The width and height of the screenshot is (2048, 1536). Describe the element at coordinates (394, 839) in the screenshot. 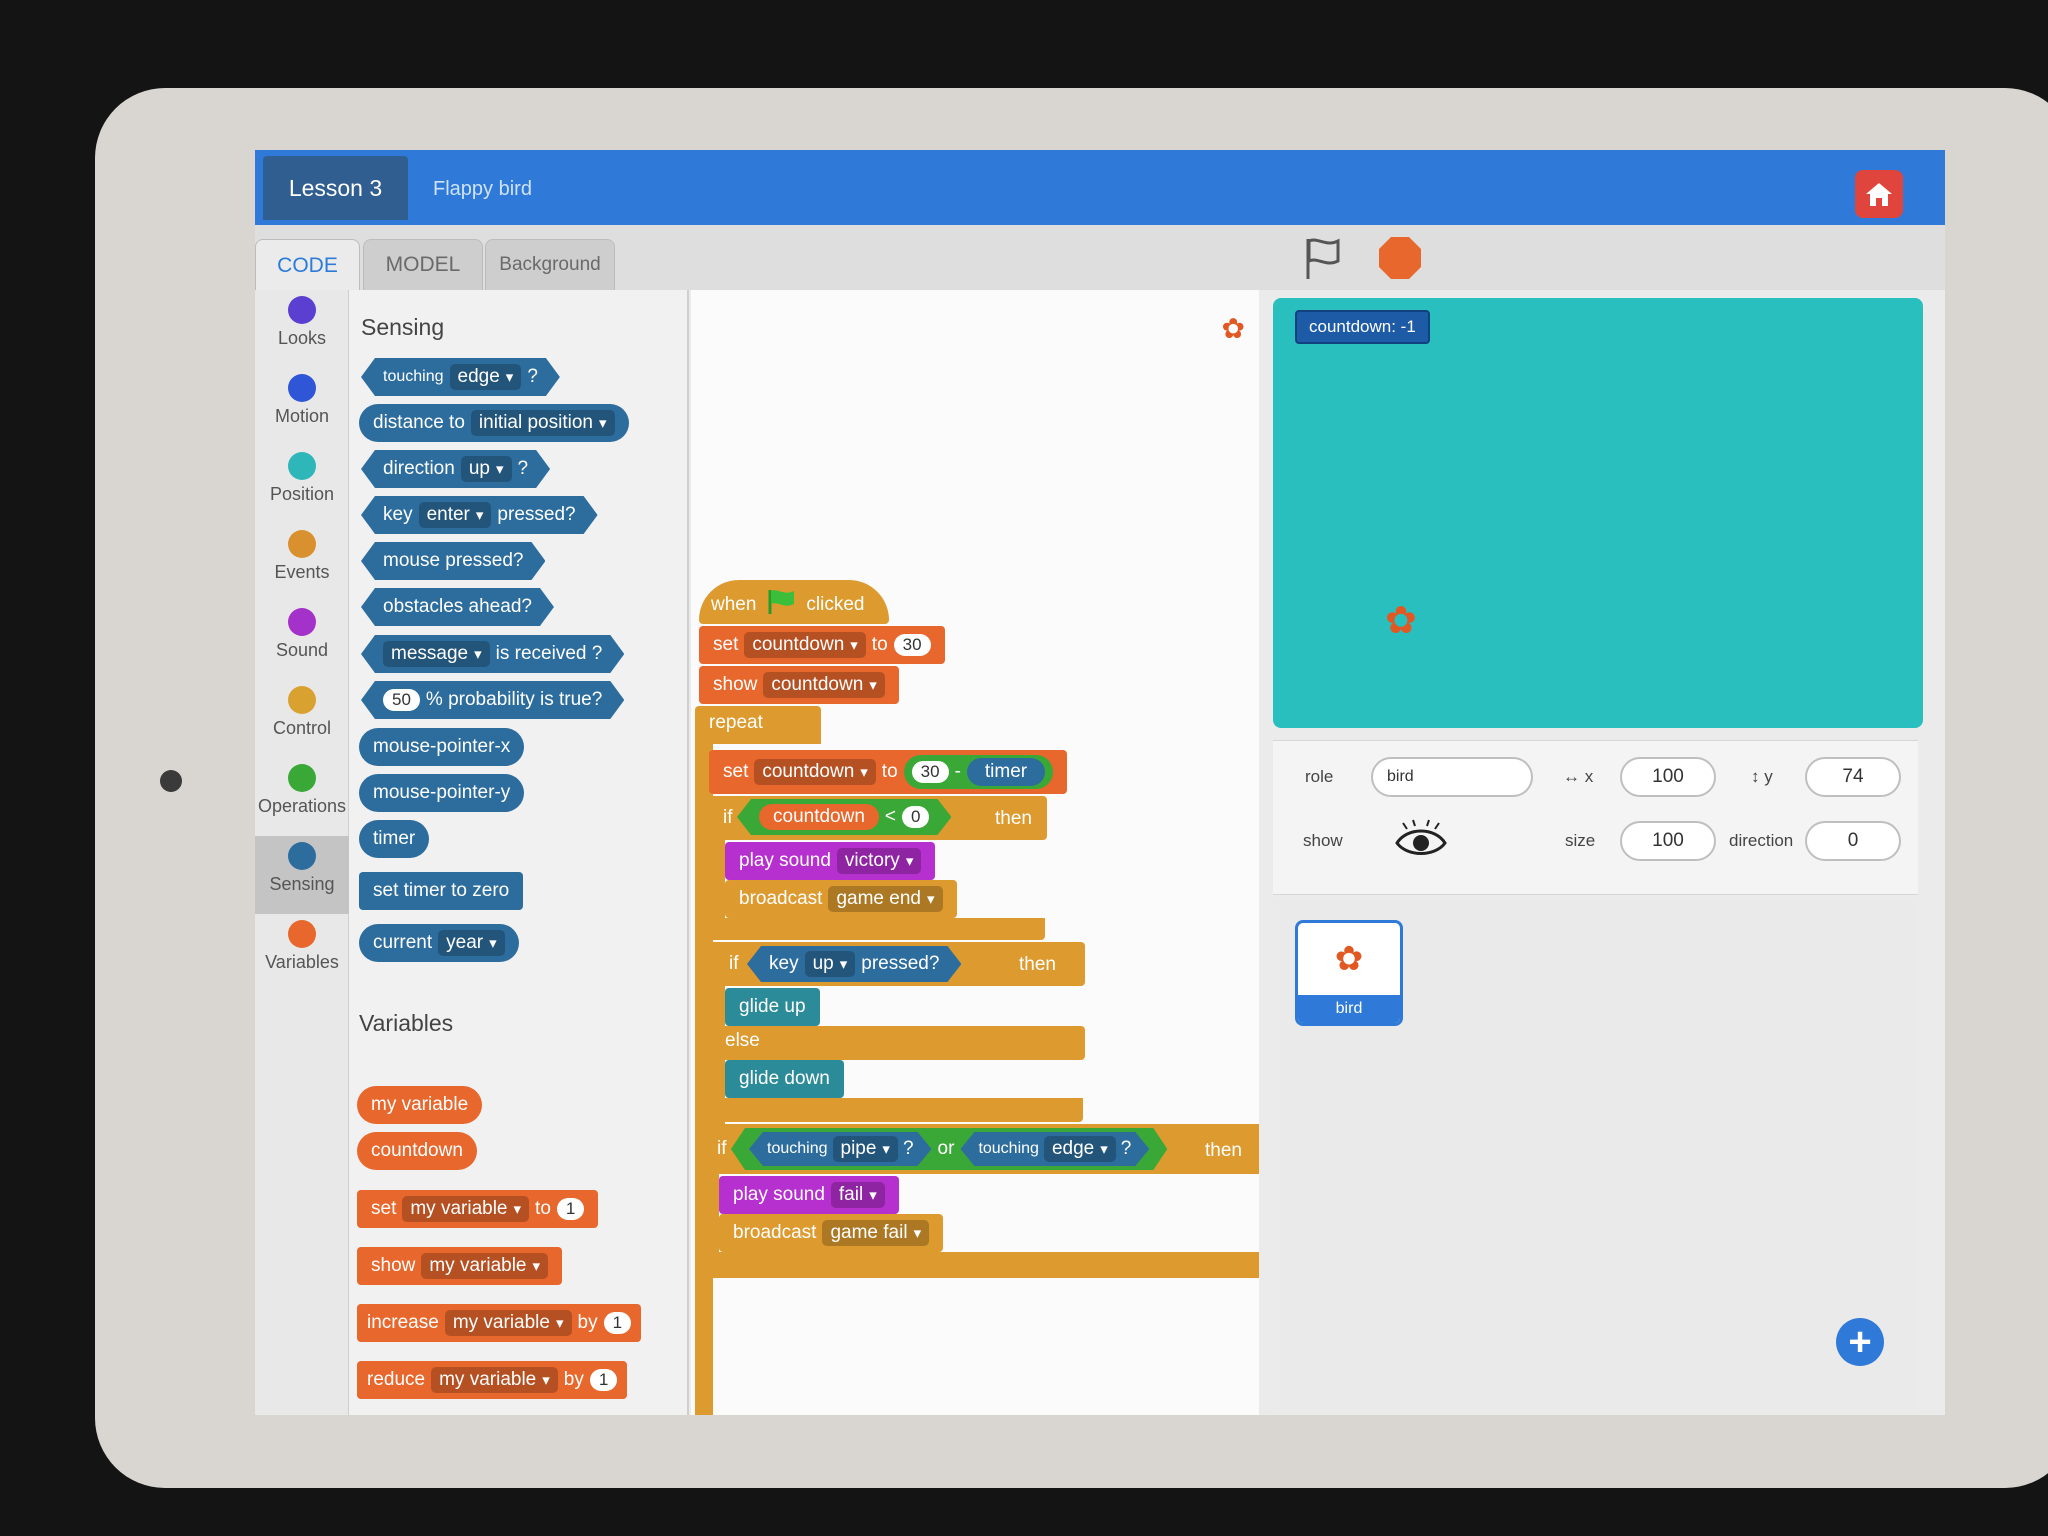

I see `timer-block: timer` at that location.